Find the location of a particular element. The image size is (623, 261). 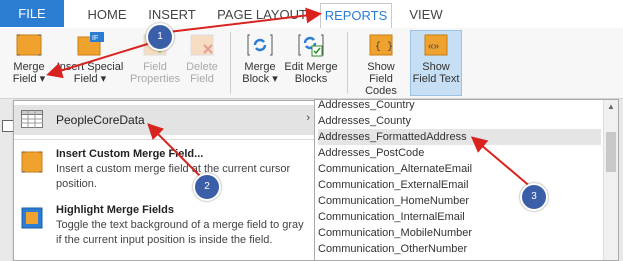

merge-block-button: Merge Block ▾ is located at coordinates (260, 58).